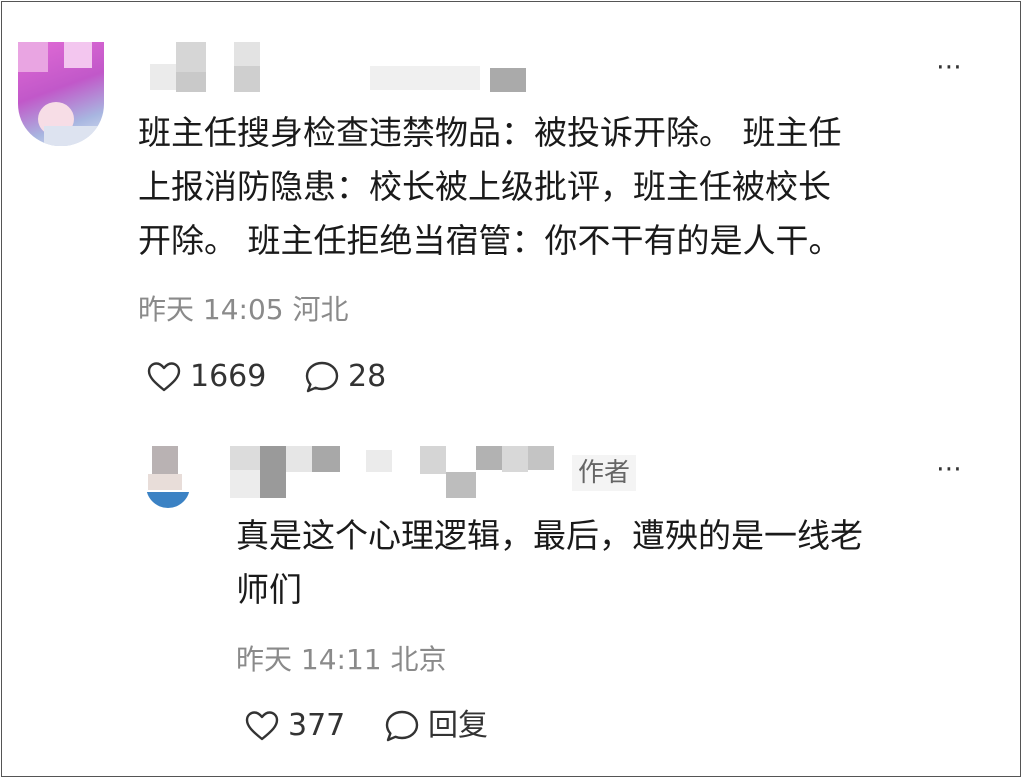  What do you see at coordinates (228, 376) in the screenshot?
I see `like-count: 1669` at bounding box center [228, 376].